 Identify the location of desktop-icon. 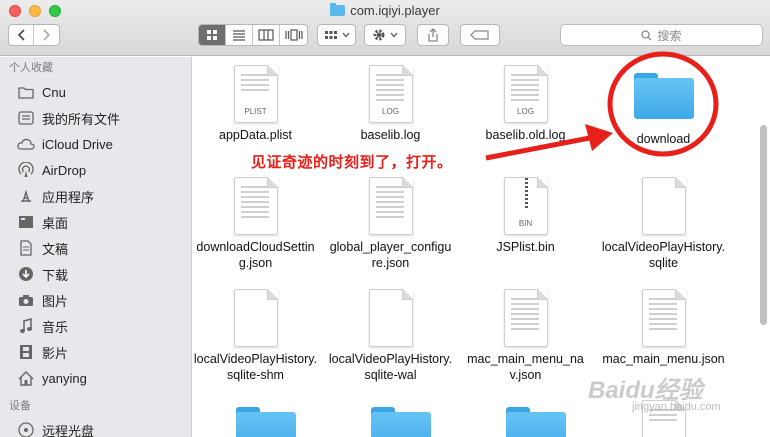
(26, 222).